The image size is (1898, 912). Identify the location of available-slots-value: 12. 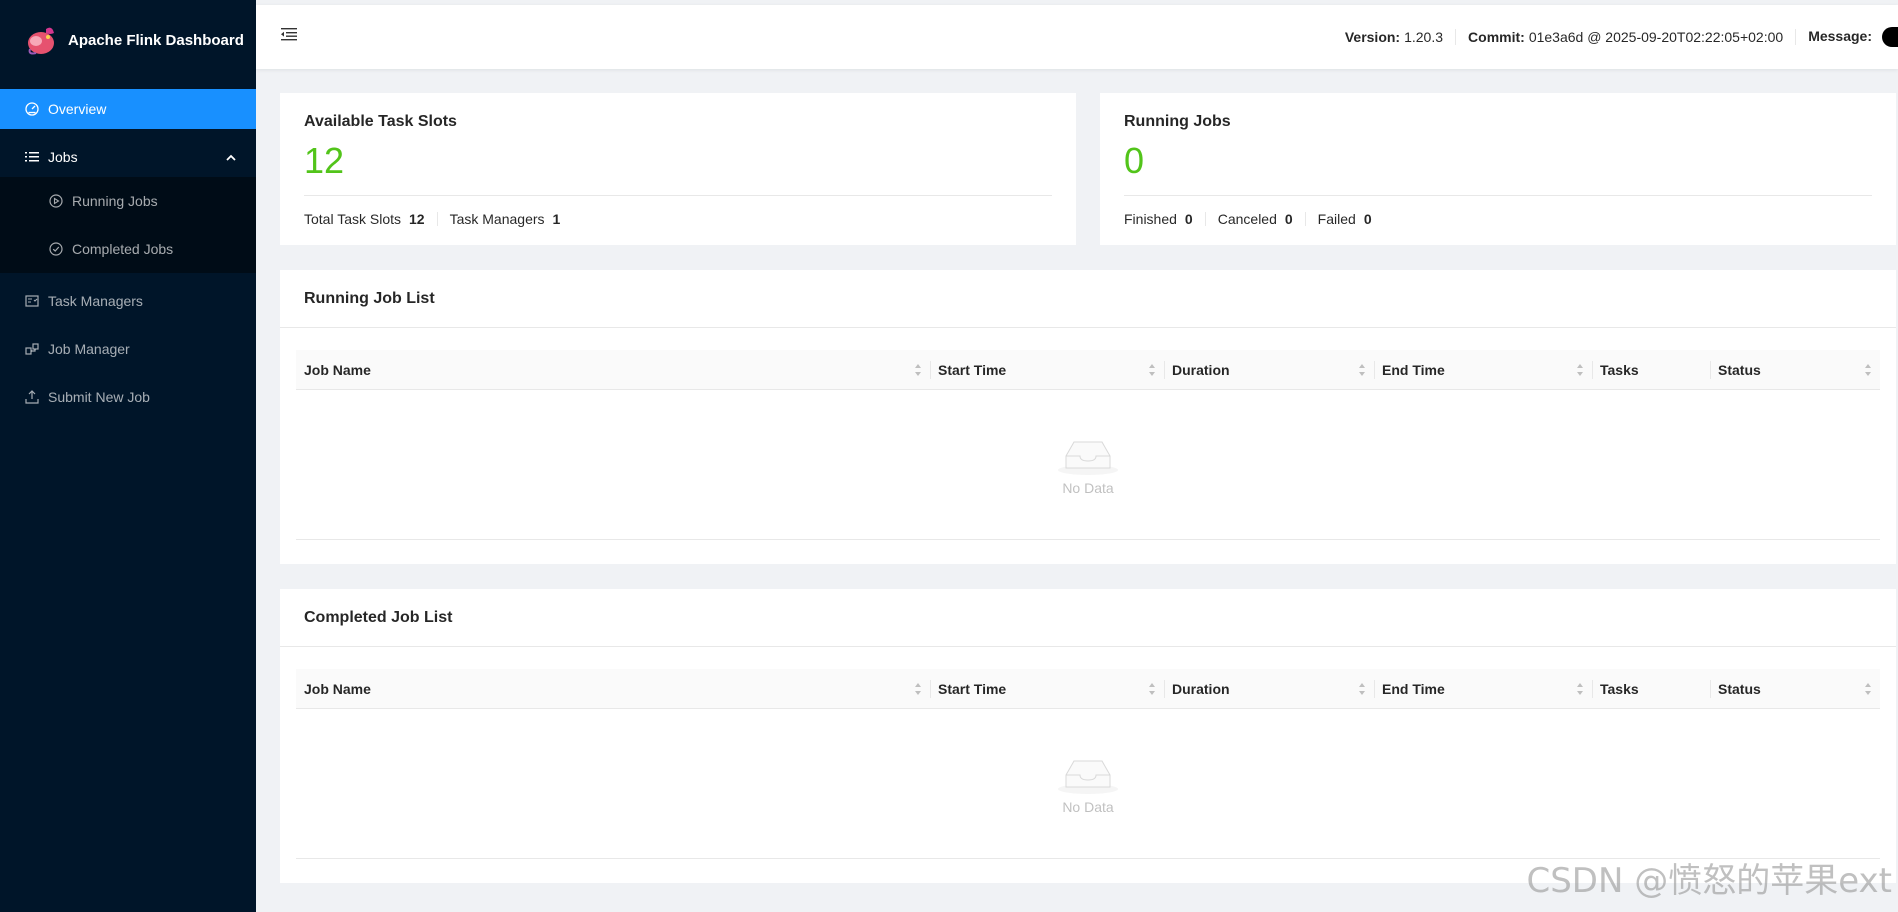
(324, 160).